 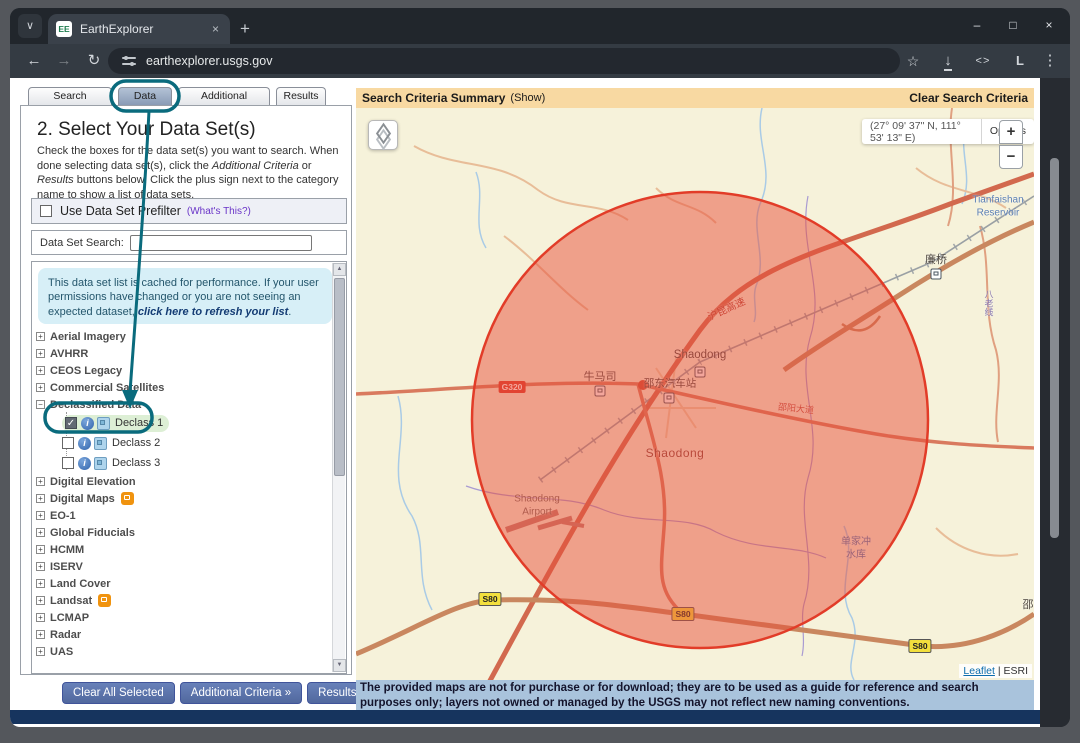 I want to click on browser-scrollbar-track, so click(x=1055, y=402).